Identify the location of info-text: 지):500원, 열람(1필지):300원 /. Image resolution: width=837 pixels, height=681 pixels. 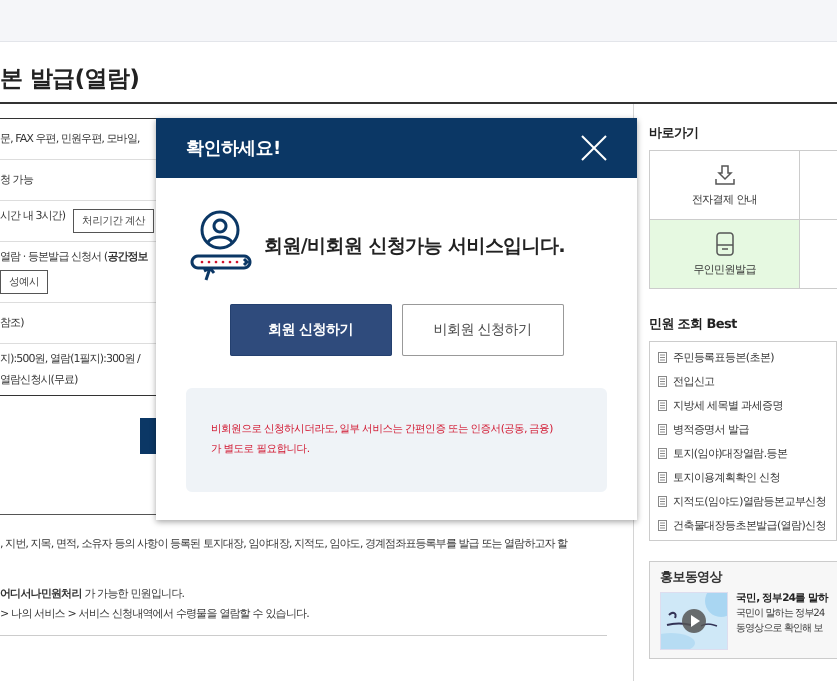
(70, 359).